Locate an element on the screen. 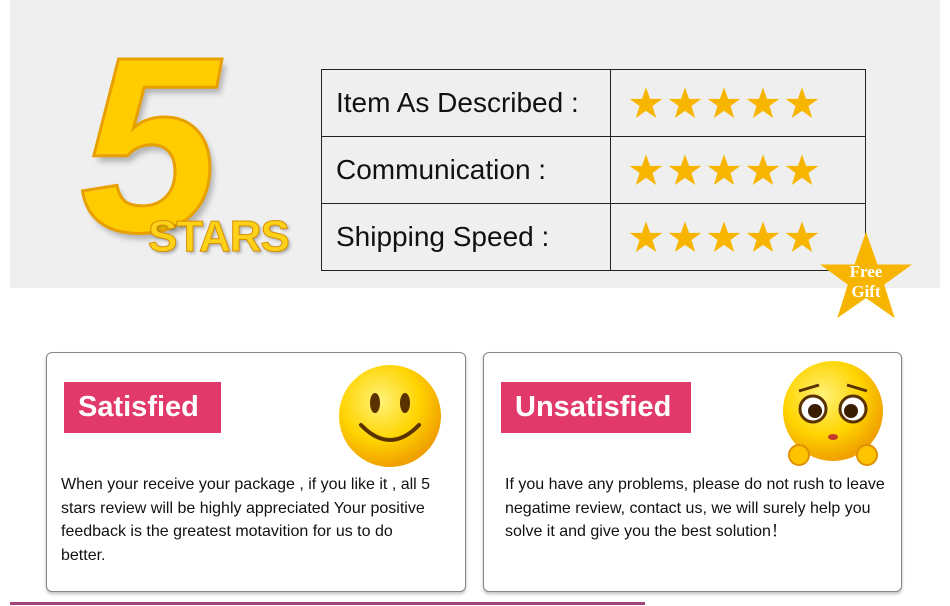 The height and width of the screenshot is (606, 950). gift-line2: Gift is located at coordinates (866, 291).